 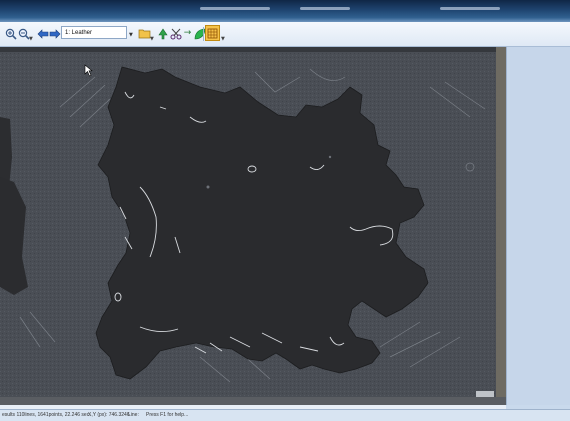 What do you see at coordinates (203, 34) in the screenshot?
I see `toolbar-separator` at bounding box center [203, 34].